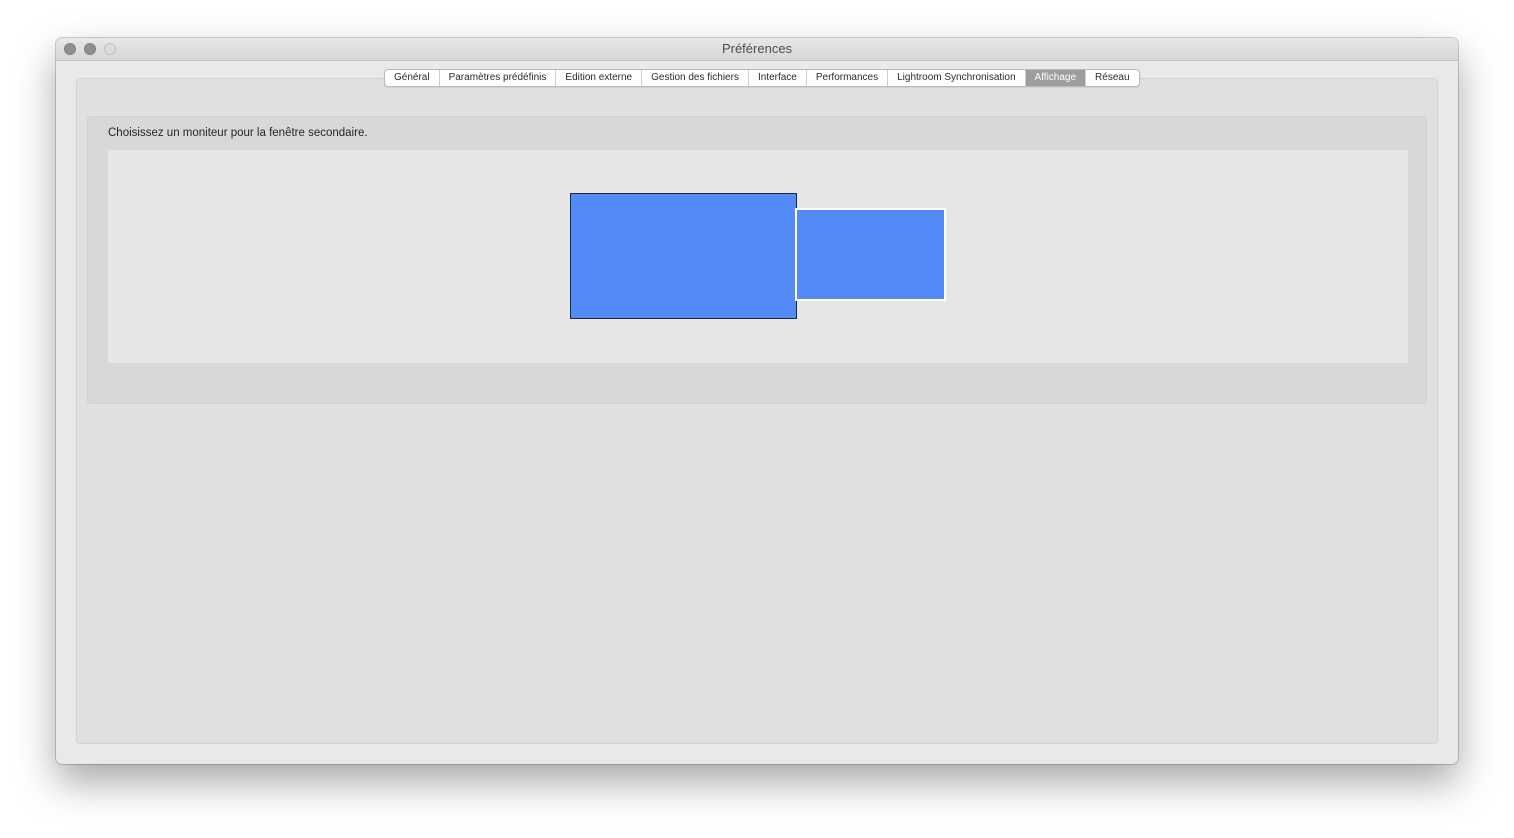 The image size is (1514, 838). What do you see at coordinates (1056, 78) in the screenshot?
I see `tab-display: Affichage` at bounding box center [1056, 78].